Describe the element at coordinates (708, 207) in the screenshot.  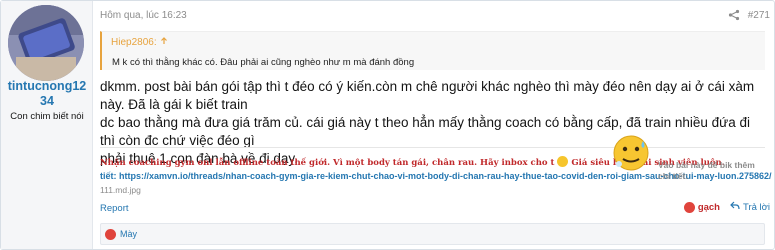
I see `react-label: gạch` at that location.